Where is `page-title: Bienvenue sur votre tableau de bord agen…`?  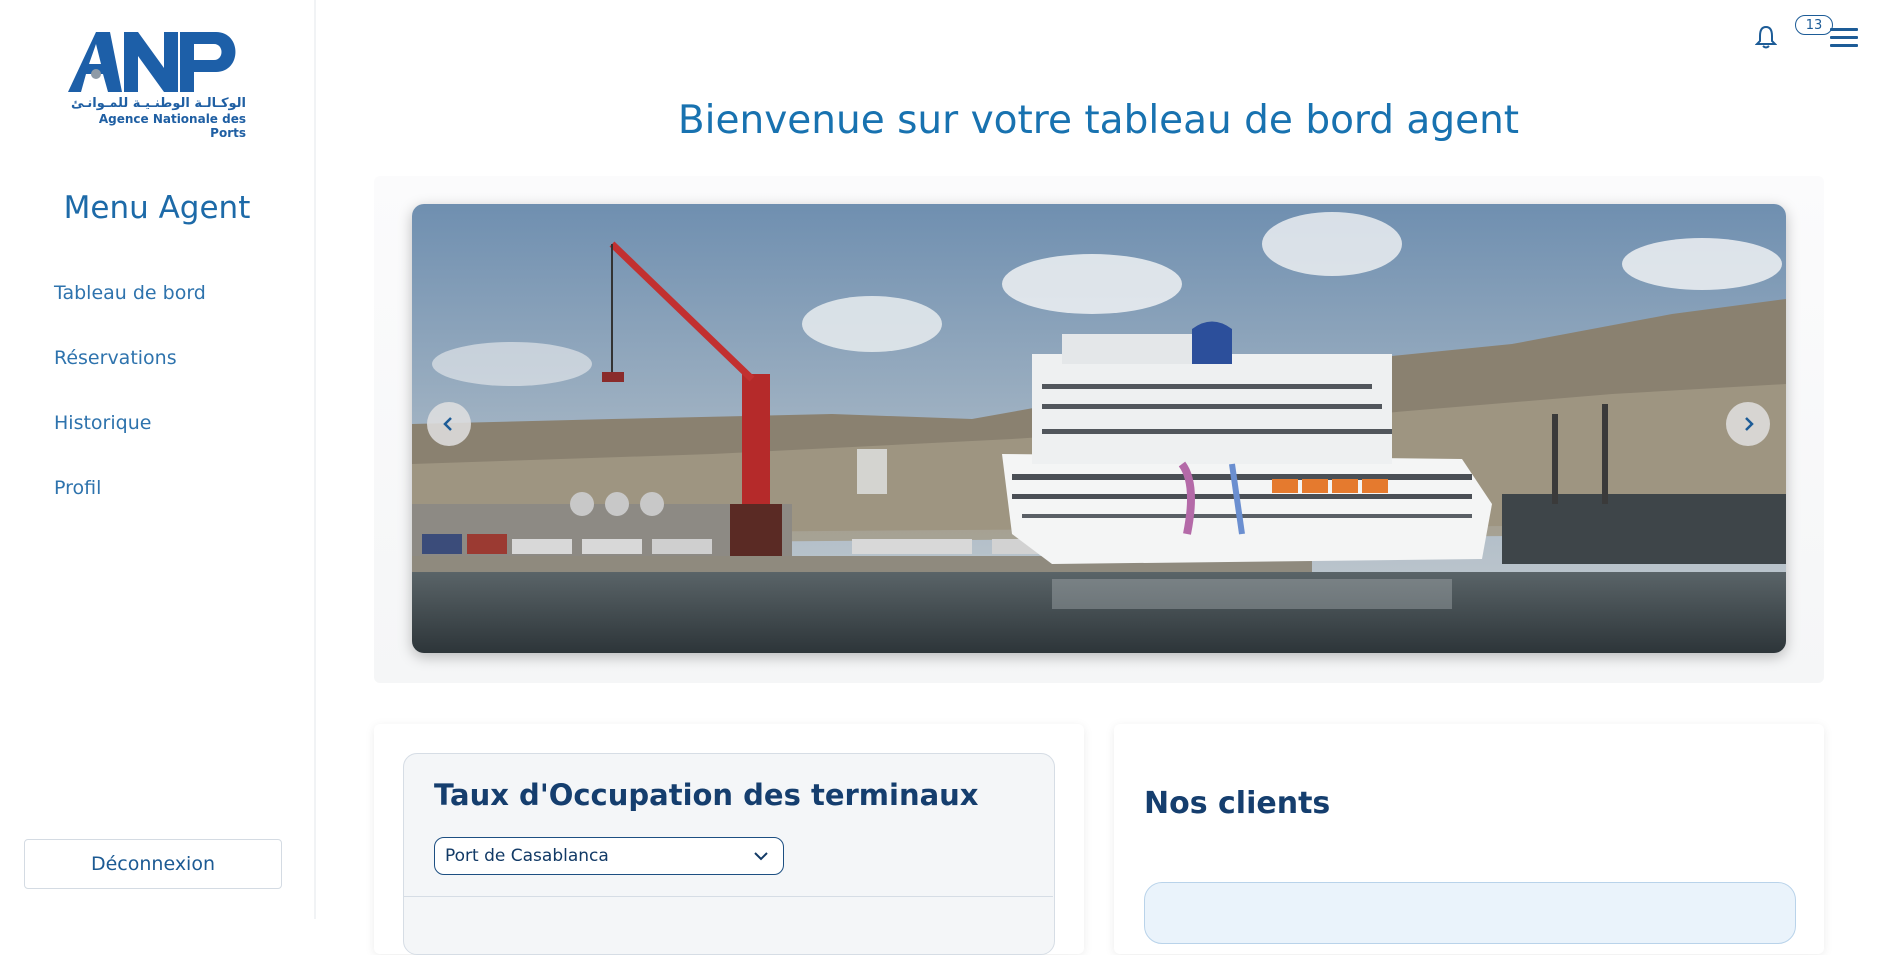 page-title: Bienvenue sur votre tableau de bord agen… is located at coordinates (1098, 120).